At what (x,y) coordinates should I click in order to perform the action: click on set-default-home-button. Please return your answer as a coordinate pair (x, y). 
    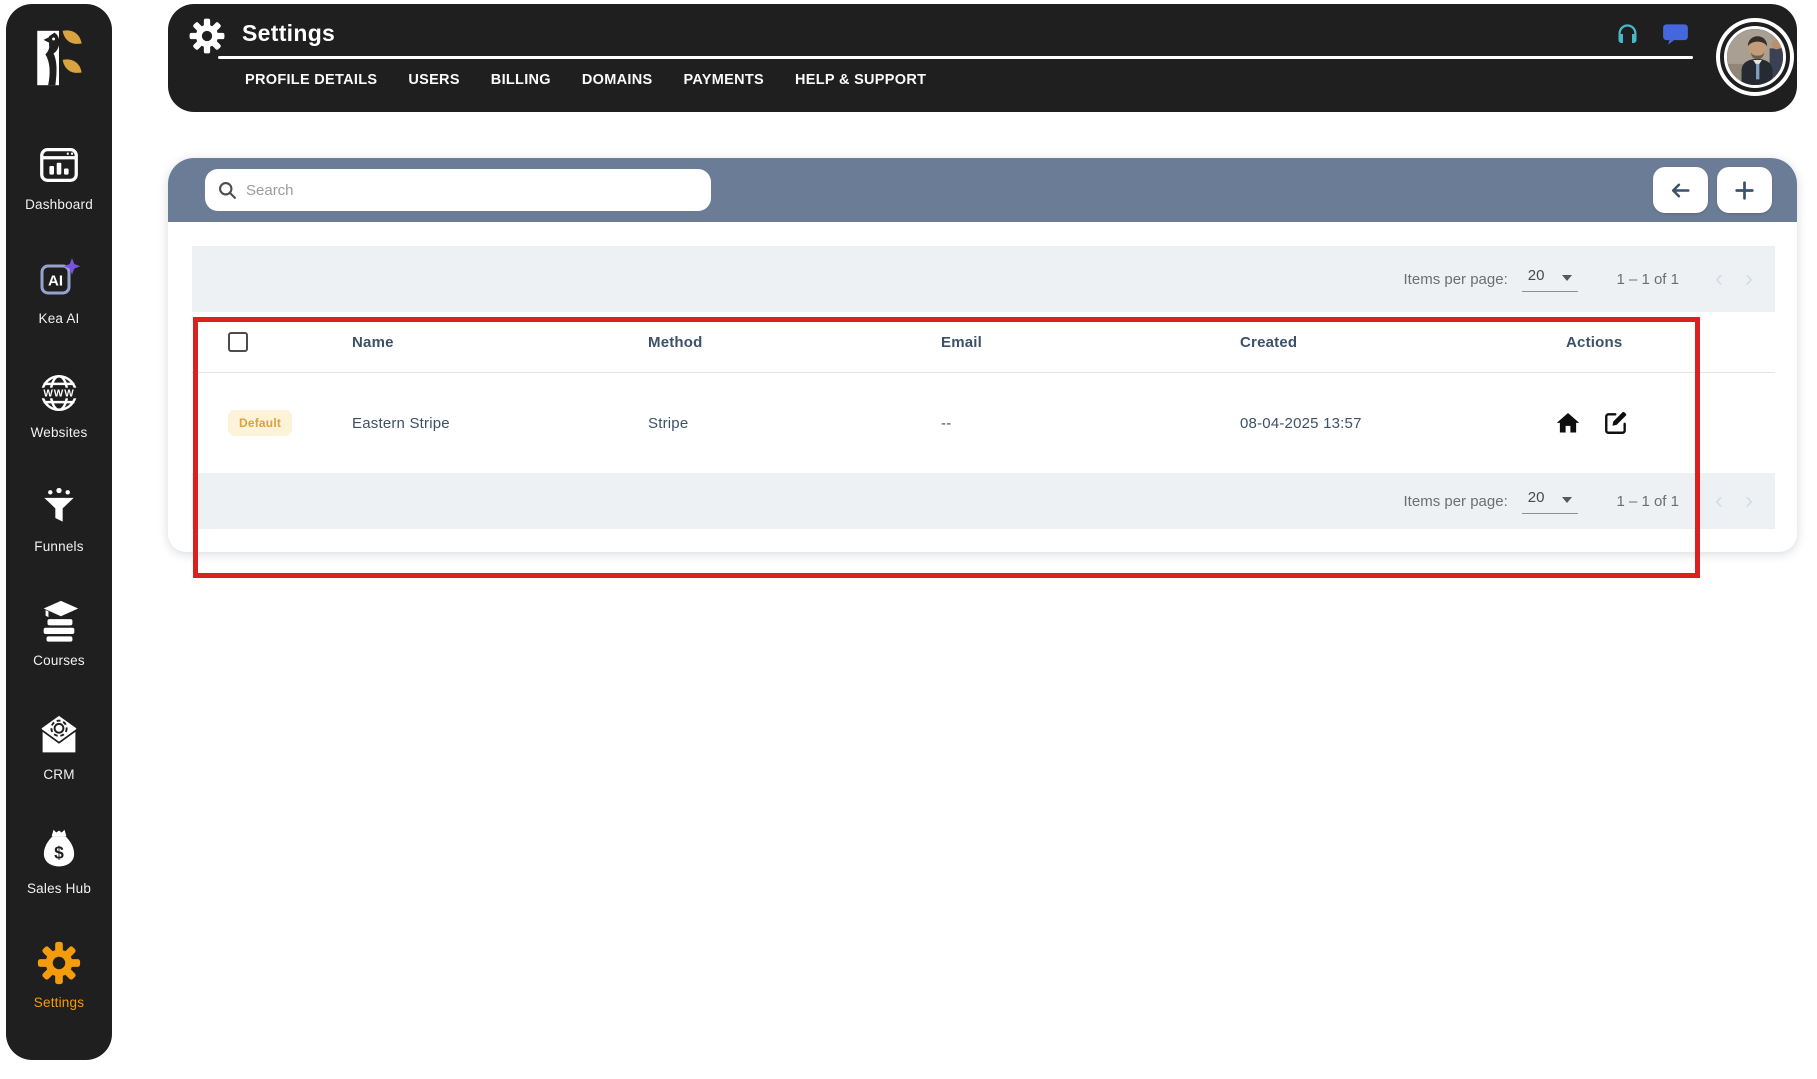
    Looking at the image, I should click on (1568, 423).